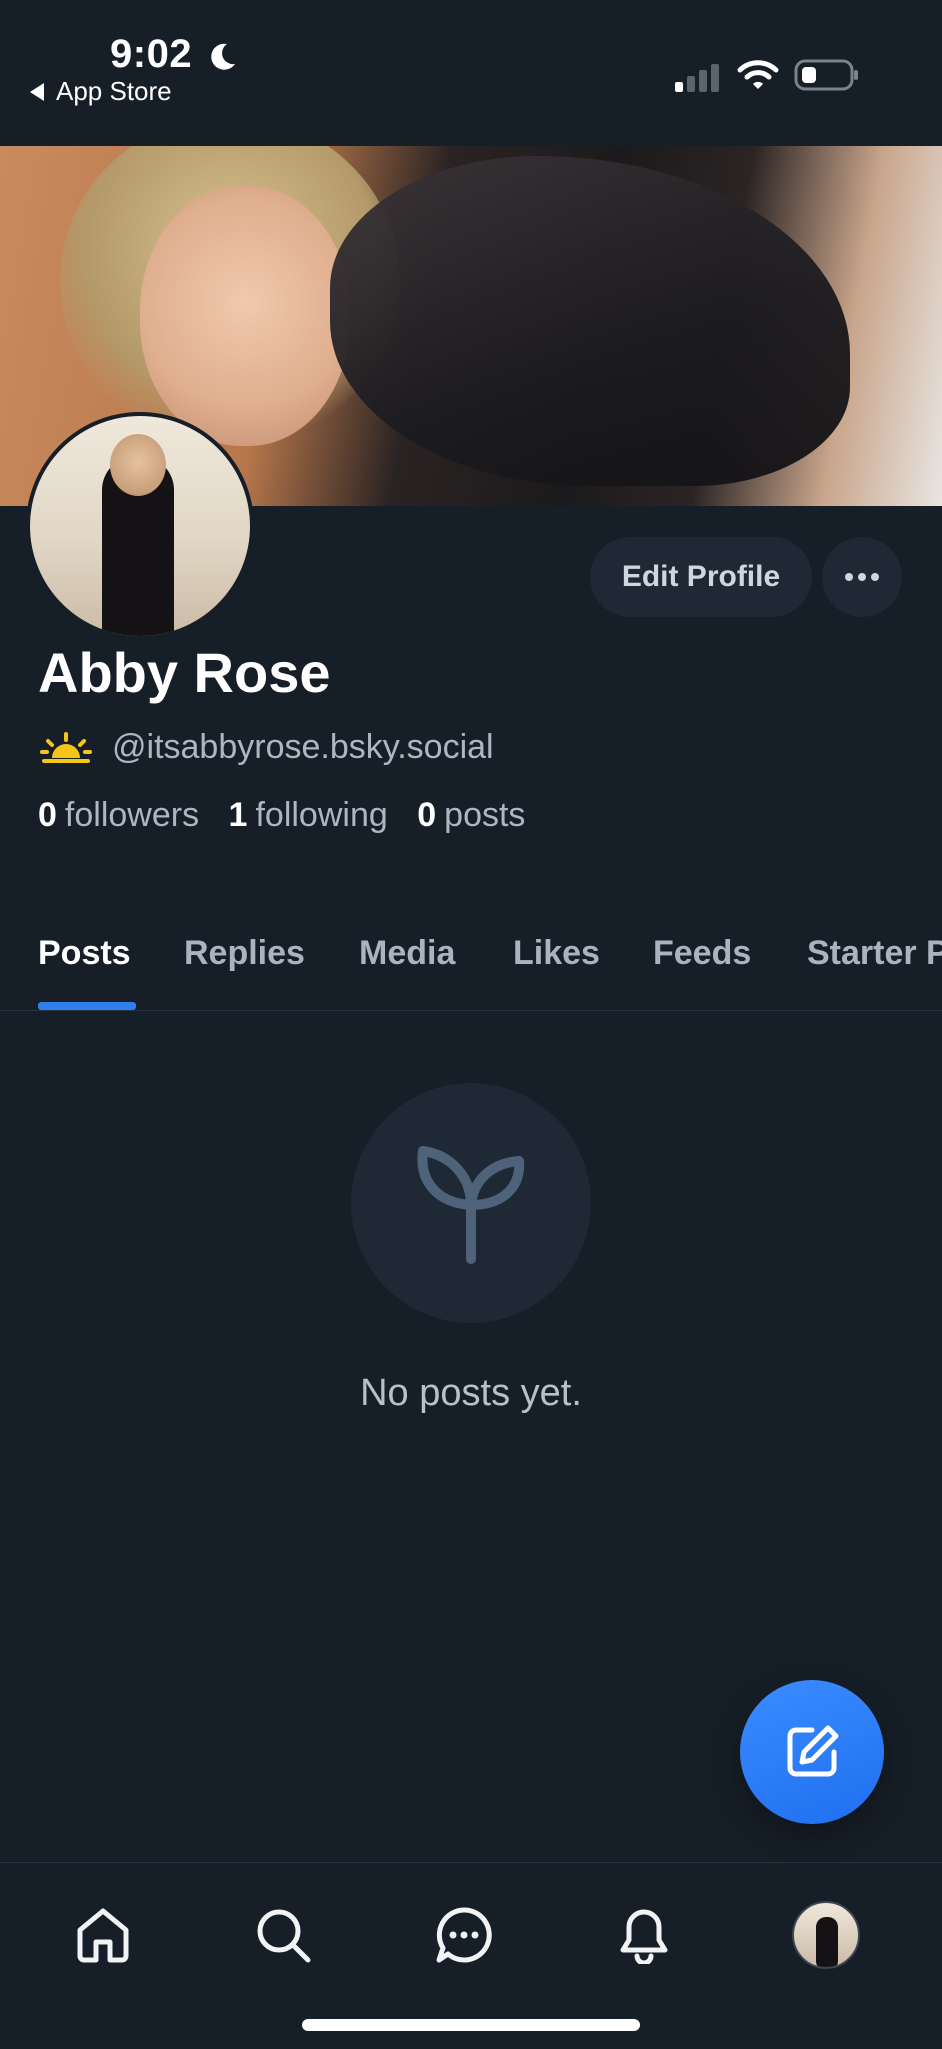 Image resolution: width=942 pixels, height=2049 pixels. I want to click on followers-count: 0, so click(47, 815).